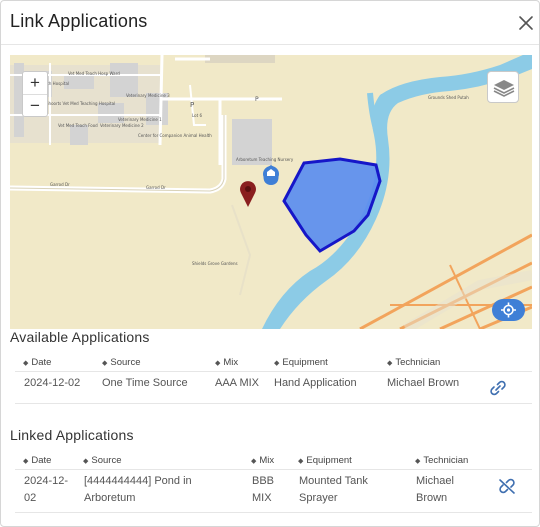 The height and width of the screenshot is (527, 540). What do you see at coordinates (46, 489) in the screenshot?
I see `linked-row-date: 2024-12- 02` at bounding box center [46, 489].